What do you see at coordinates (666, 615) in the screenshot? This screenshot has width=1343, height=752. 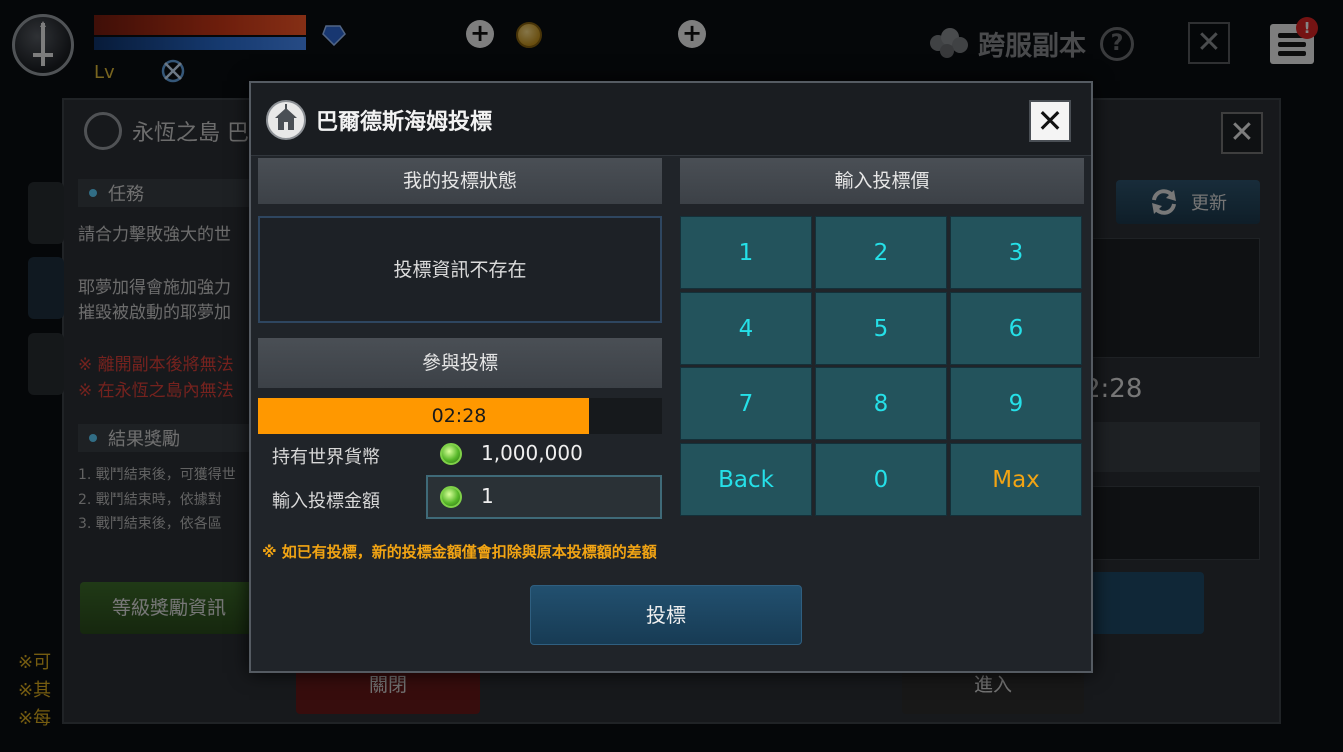 I see `bid-button: 投標` at bounding box center [666, 615].